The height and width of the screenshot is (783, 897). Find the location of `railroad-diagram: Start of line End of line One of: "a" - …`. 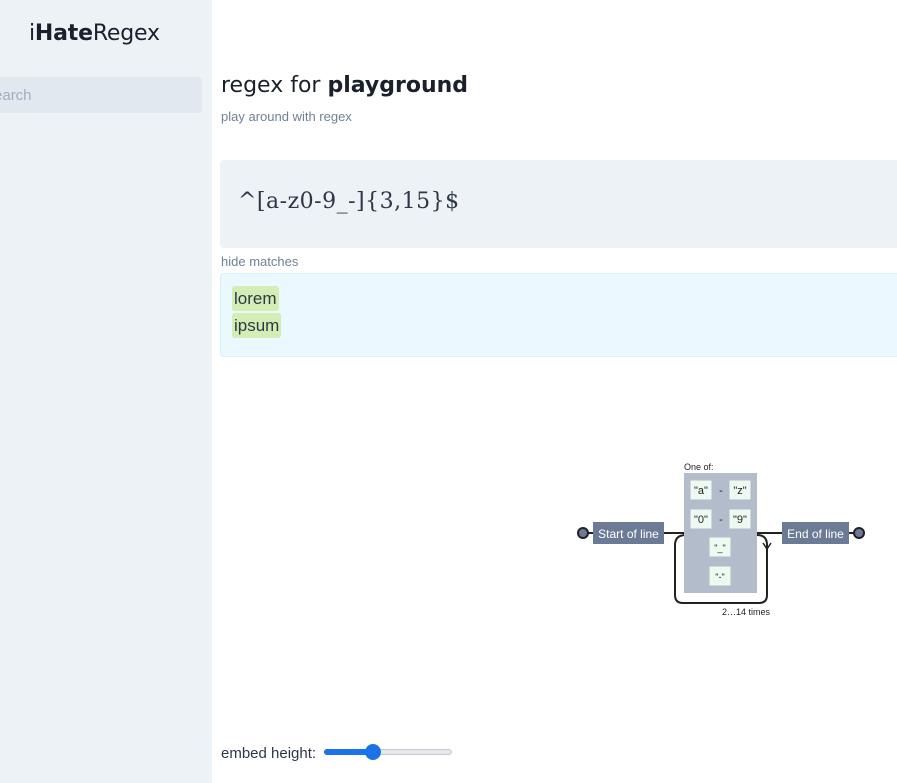

railroad-diagram: Start of line End of line One of: "a" - … is located at coordinates (720, 542).